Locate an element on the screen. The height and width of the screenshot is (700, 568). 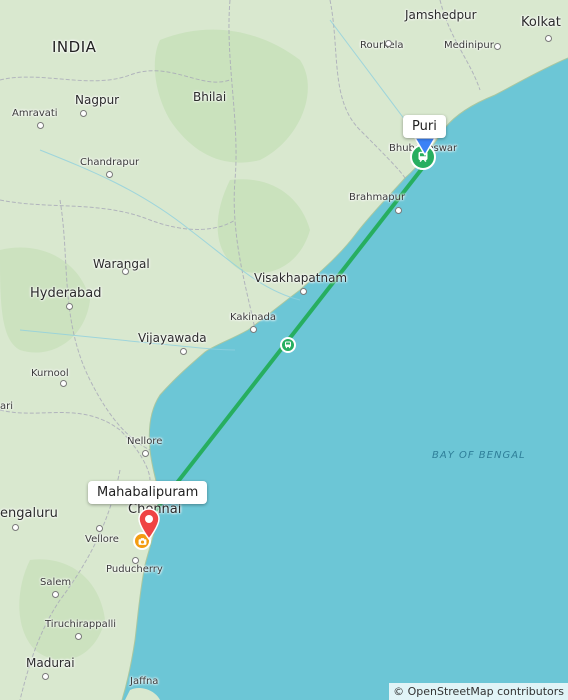
train-icon is located at coordinates (288, 345).